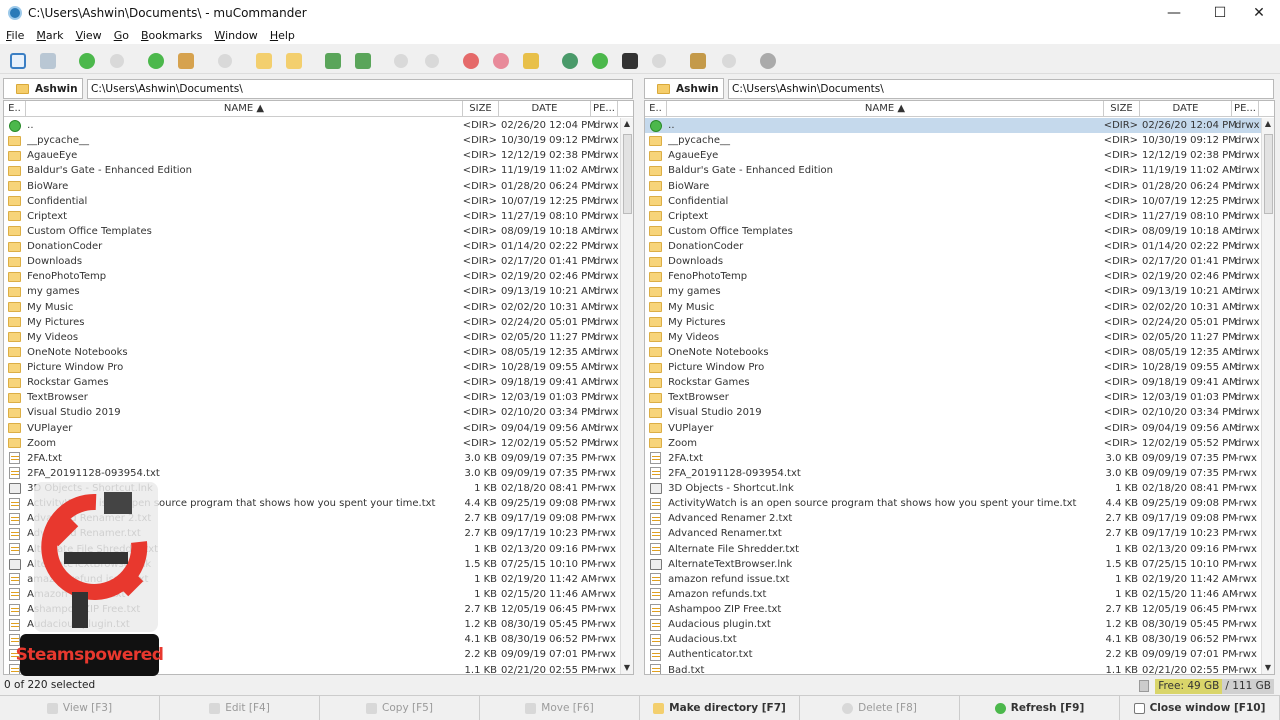 Image resolution: width=1280 pixels, height=720 pixels. What do you see at coordinates (156, 61) in the screenshot?
I see `parent-folder-icon` at bounding box center [156, 61].